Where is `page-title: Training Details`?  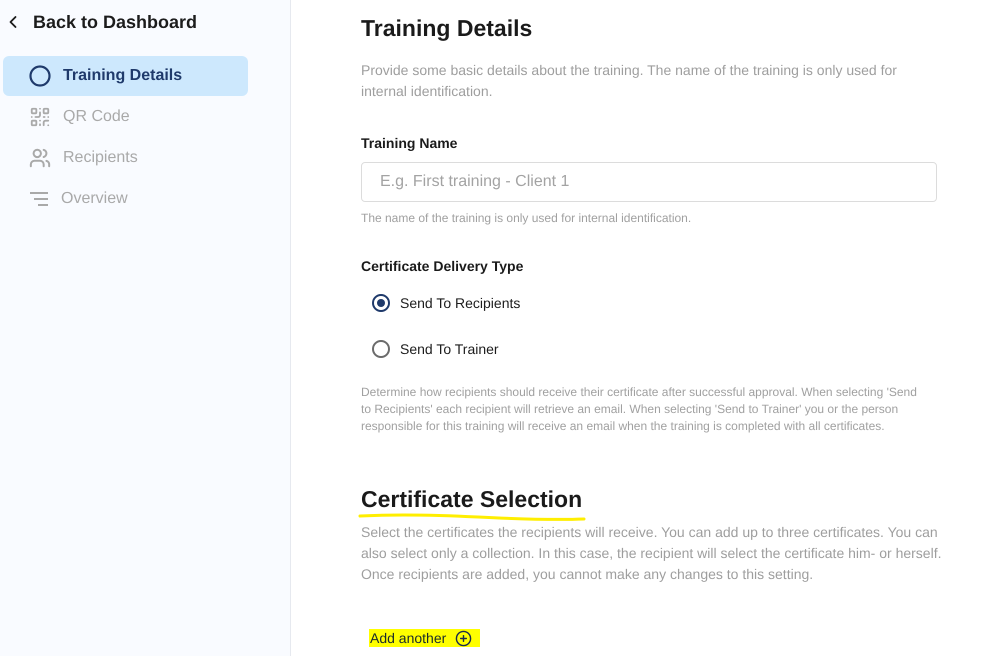 page-title: Training Details is located at coordinates (446, 28).